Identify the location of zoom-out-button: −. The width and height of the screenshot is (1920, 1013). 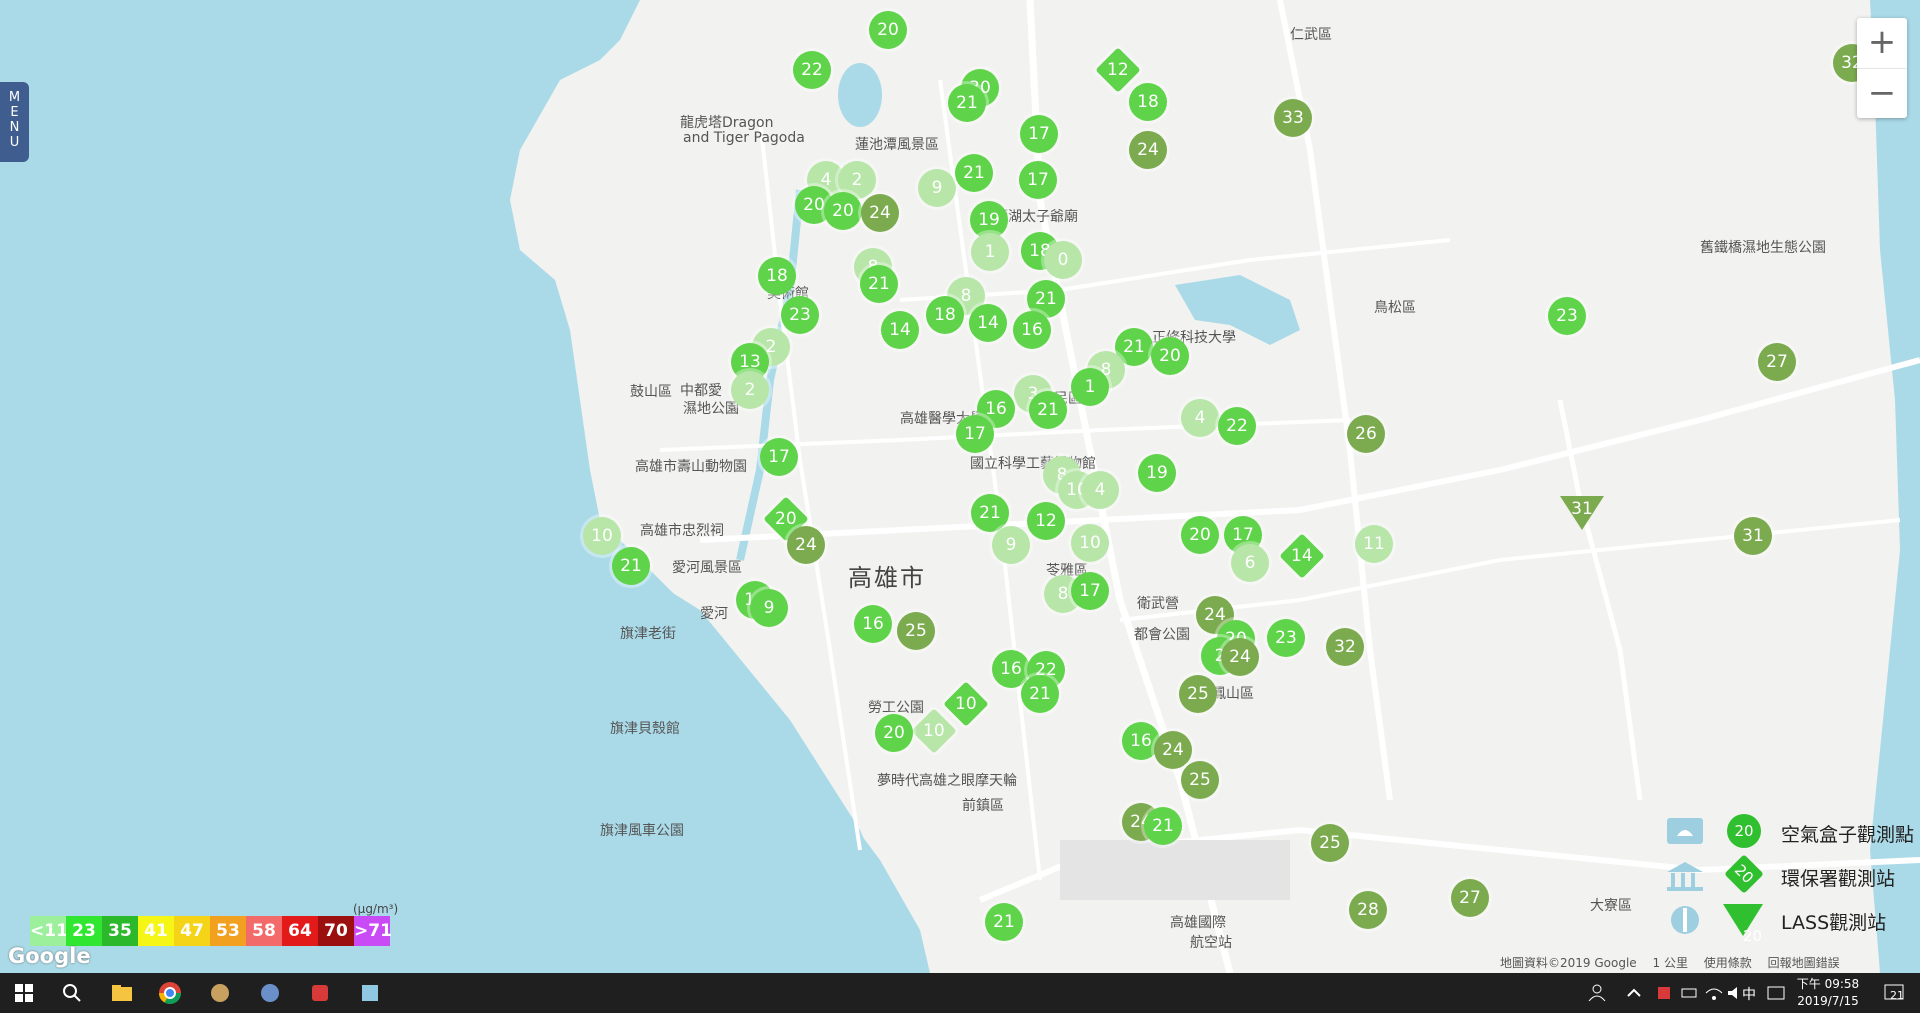
(1882, 94).